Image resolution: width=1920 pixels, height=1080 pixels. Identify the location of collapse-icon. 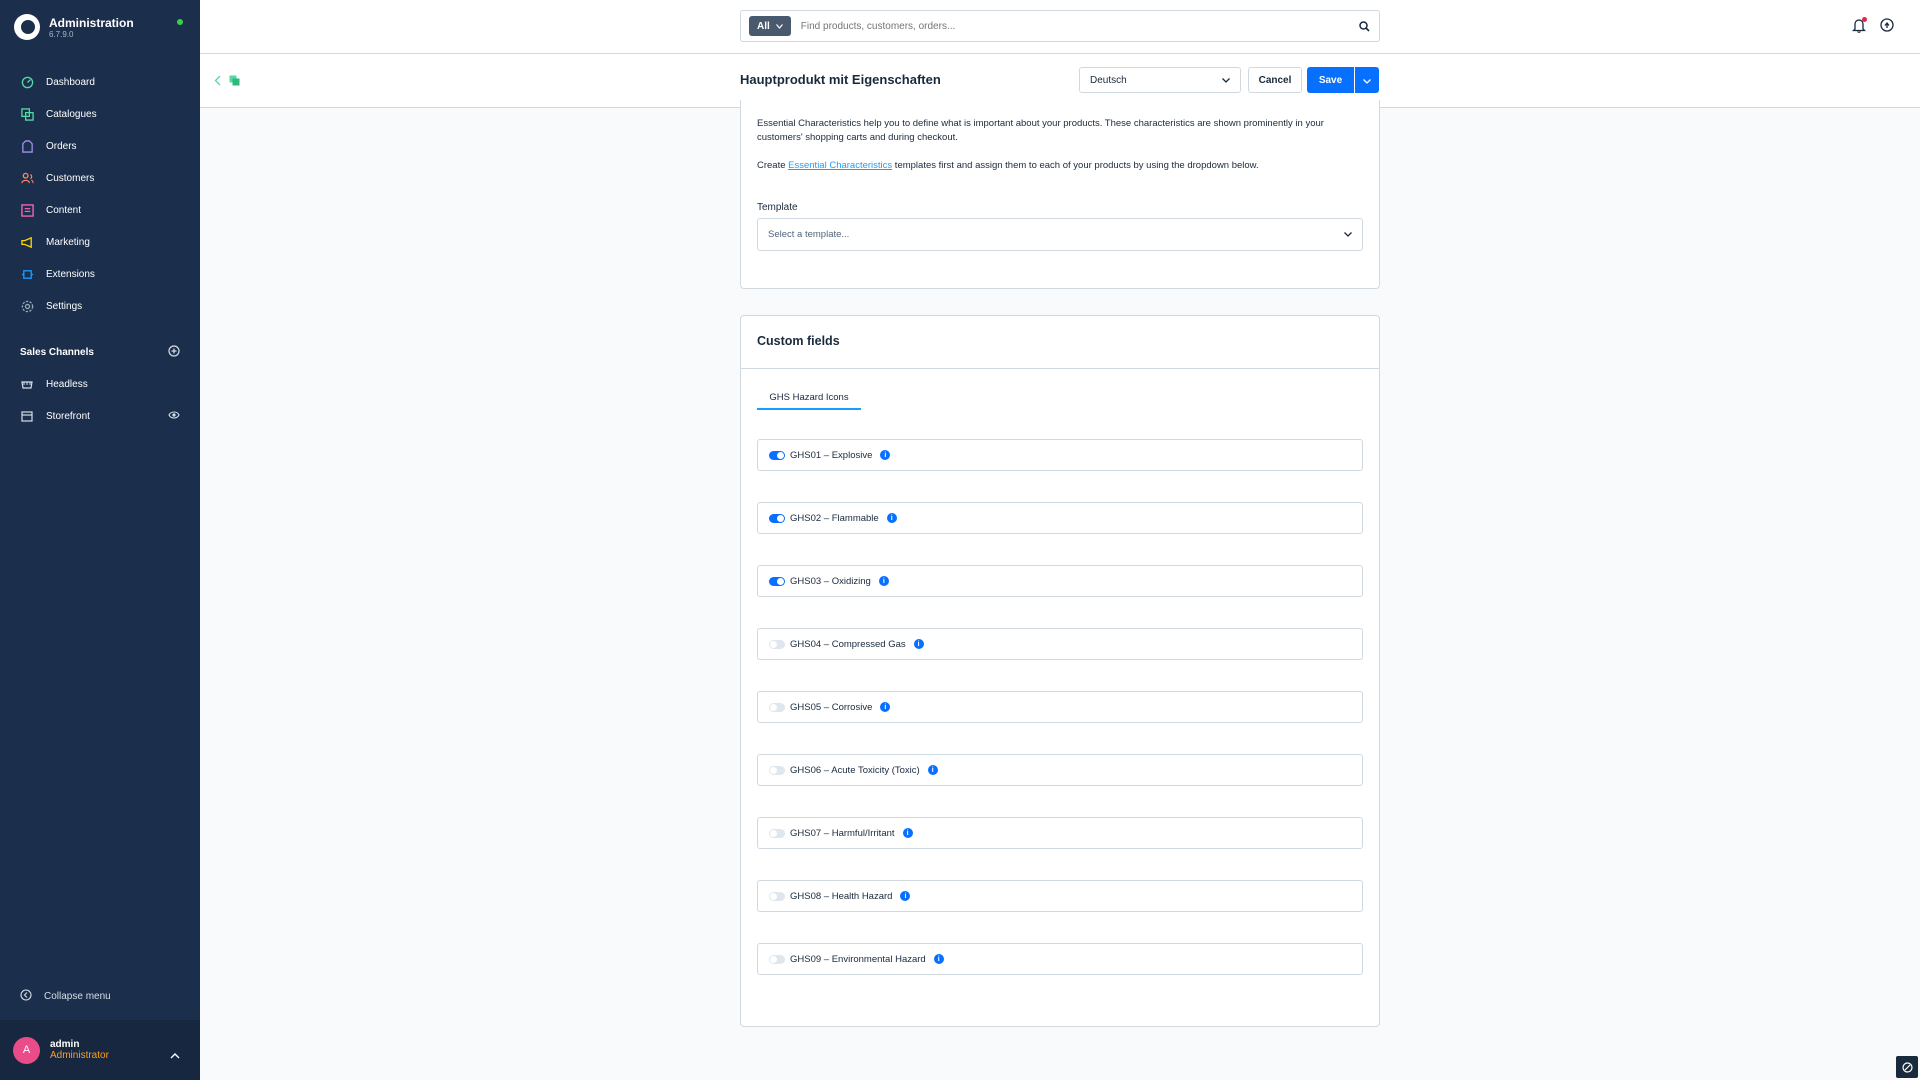
(26, 996).